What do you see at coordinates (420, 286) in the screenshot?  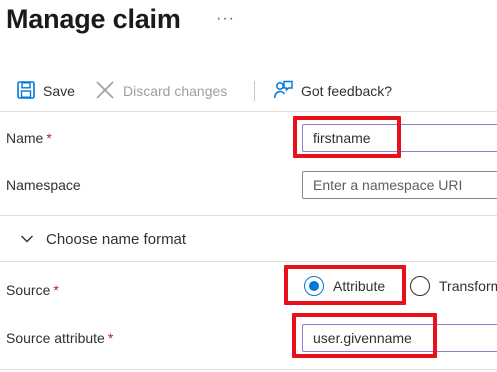 I see `radio-circle` at bounding box center [420, 286].